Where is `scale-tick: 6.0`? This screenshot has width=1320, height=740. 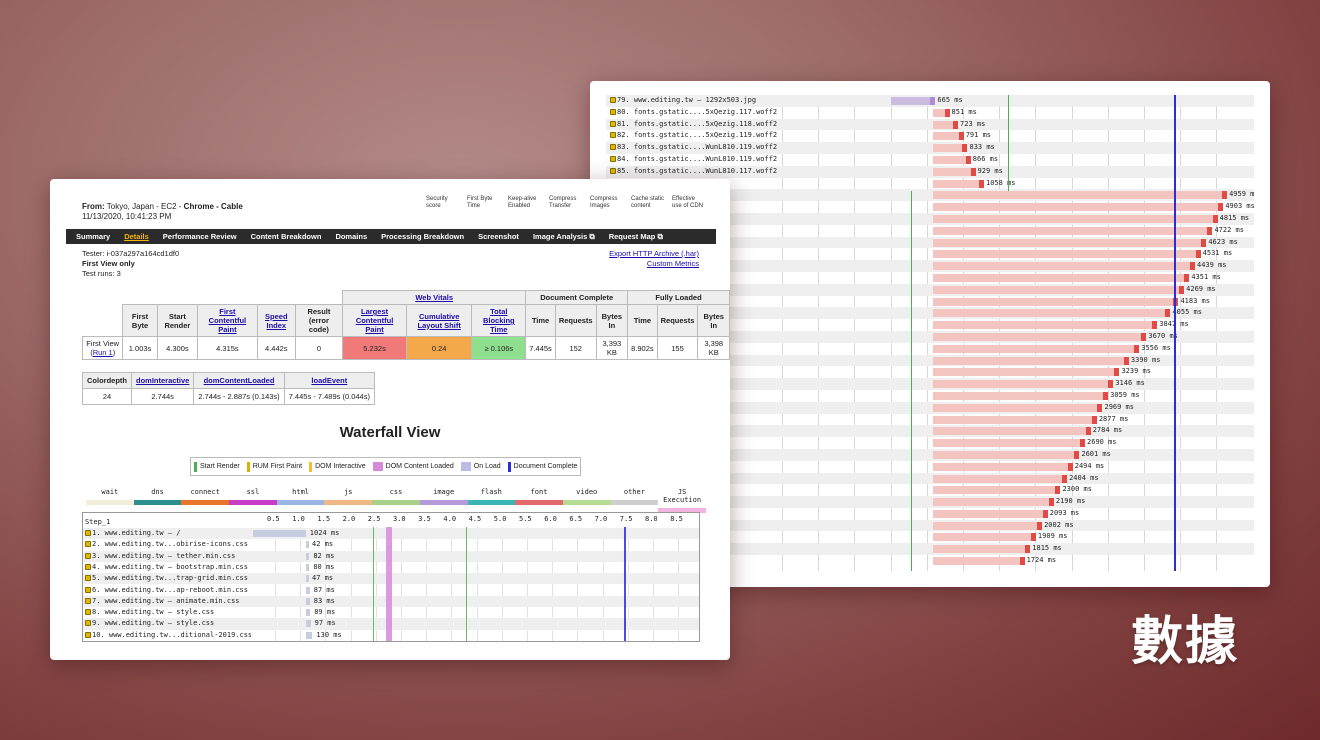
scale-tick: 6.0 is located at coordinates (550, 519).